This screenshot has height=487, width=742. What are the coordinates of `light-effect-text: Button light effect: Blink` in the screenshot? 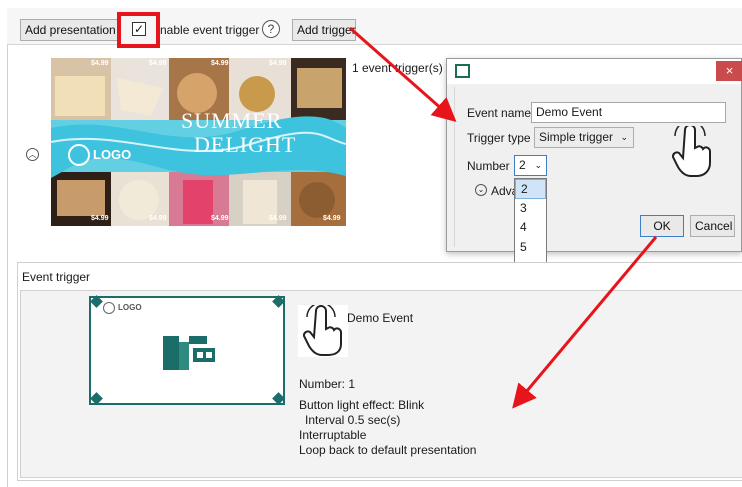 It's located at (362, 405).